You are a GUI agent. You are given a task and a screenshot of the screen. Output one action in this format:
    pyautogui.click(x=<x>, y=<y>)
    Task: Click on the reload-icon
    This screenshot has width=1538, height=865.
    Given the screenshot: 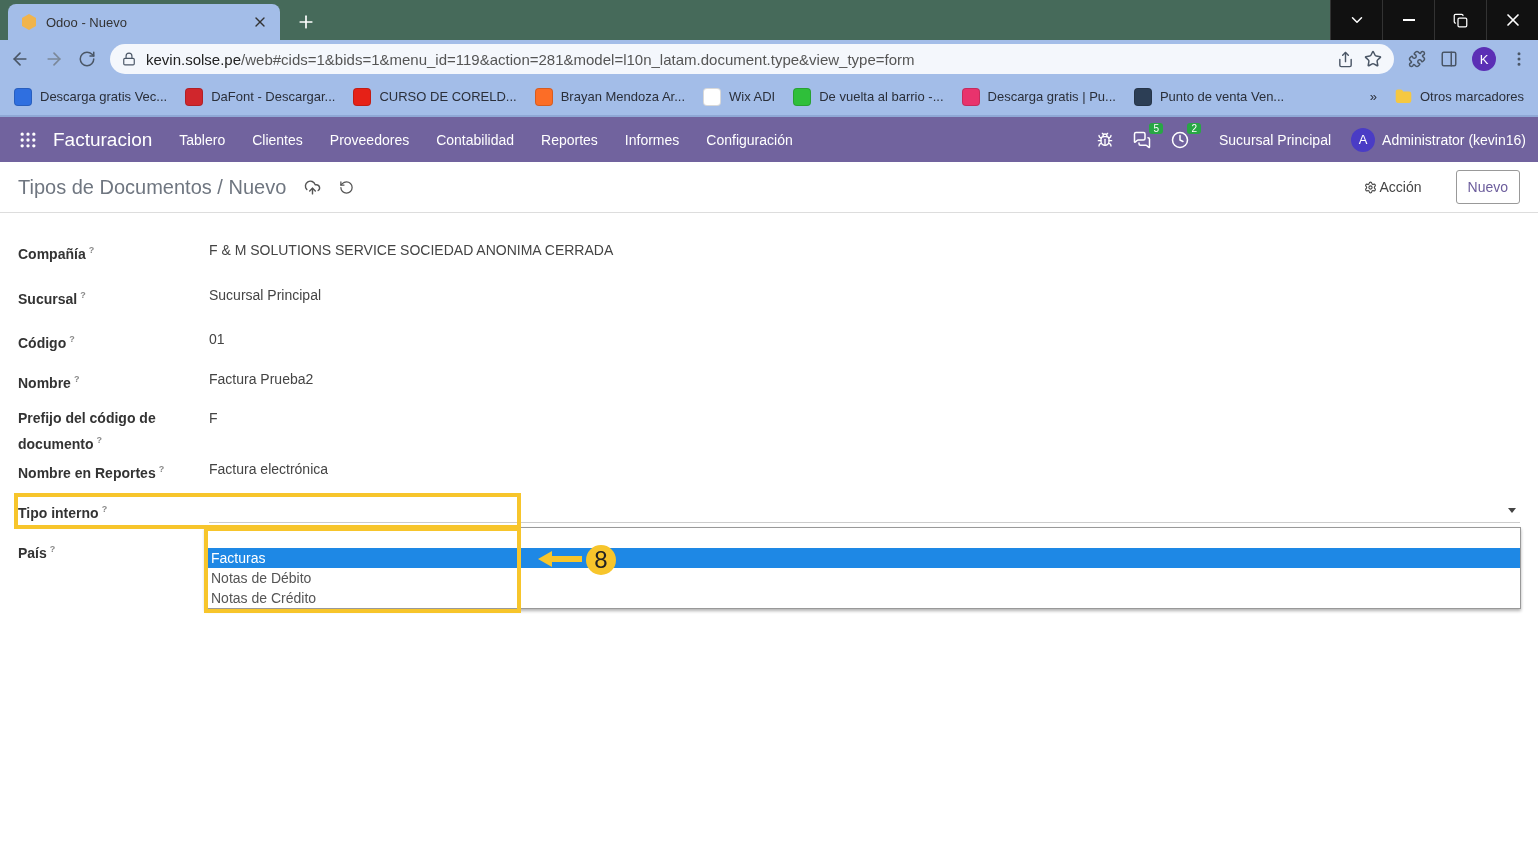 What is the action you would take?
    pyautogui.click(x=87, y=59)
    